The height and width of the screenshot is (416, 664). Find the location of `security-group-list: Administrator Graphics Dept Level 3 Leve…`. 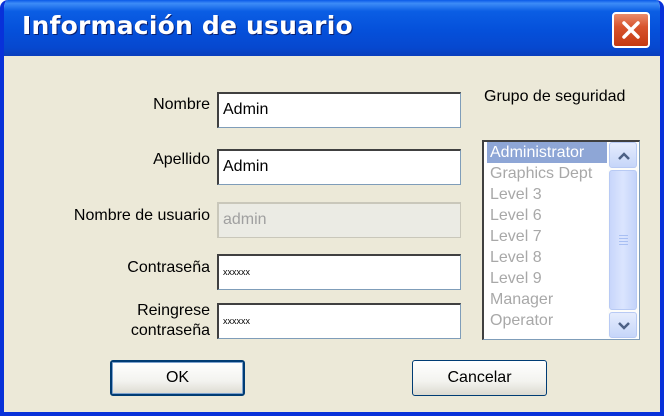

security-group-list: Administrator Graphics Dept Level 3 Leve… is located at coordinates (561, 240).